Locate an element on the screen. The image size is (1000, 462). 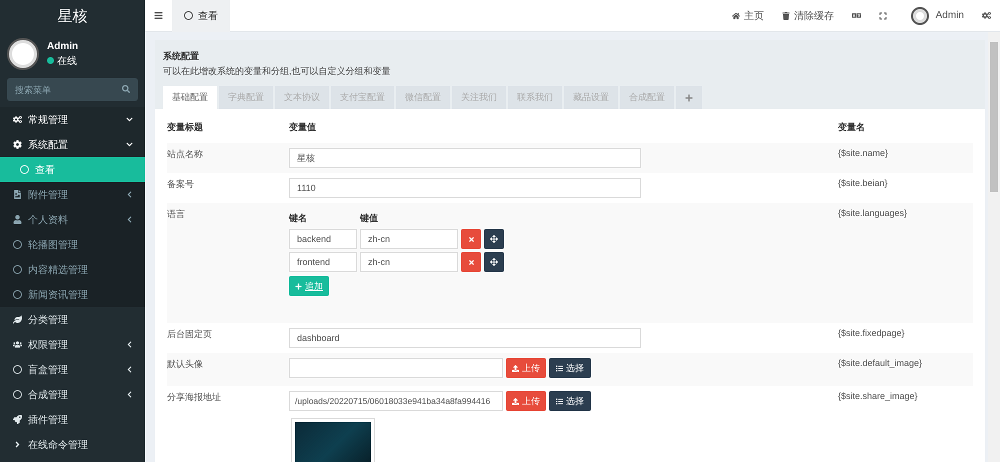
brand-title: 星核 is located at coordinates (72, 16).